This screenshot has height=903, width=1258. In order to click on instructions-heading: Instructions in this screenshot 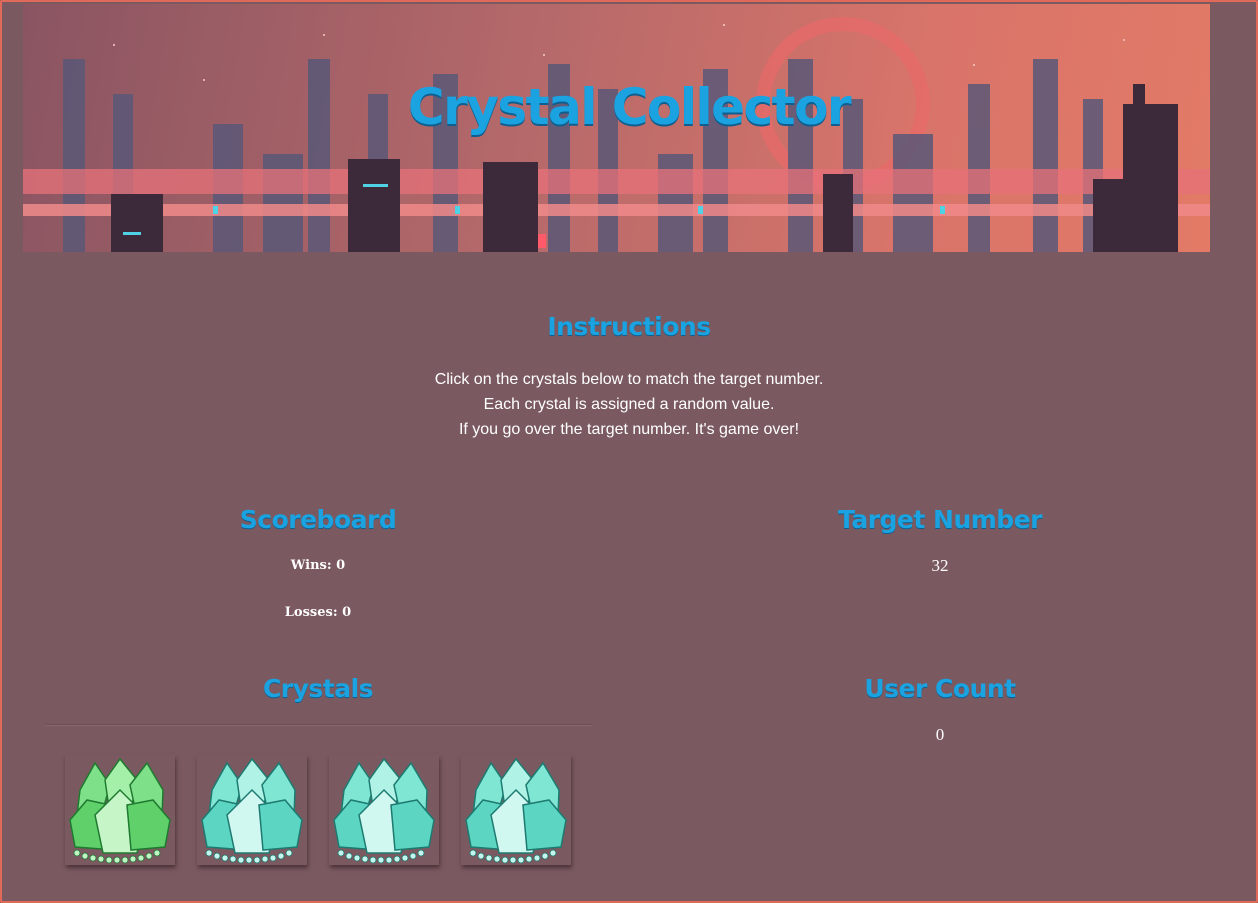, I will do `click(629, 326)`.